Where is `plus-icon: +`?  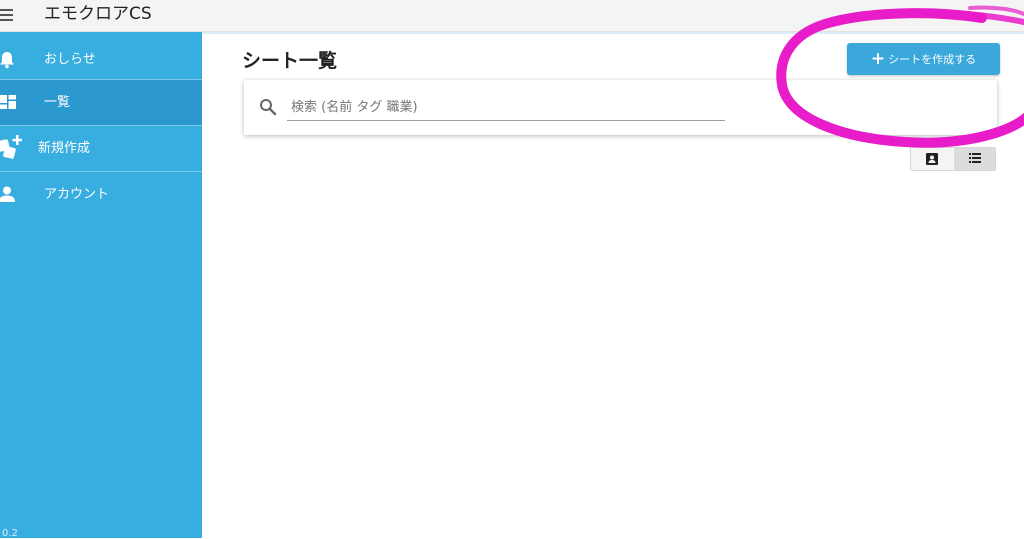 plus-icon: + is located at coordinates (878, 59).